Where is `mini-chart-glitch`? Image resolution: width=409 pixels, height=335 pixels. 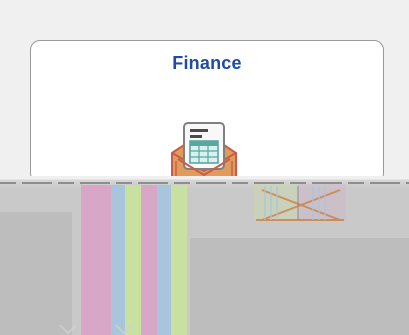 mini-chart-glitch is located at coordinates (300, 202).